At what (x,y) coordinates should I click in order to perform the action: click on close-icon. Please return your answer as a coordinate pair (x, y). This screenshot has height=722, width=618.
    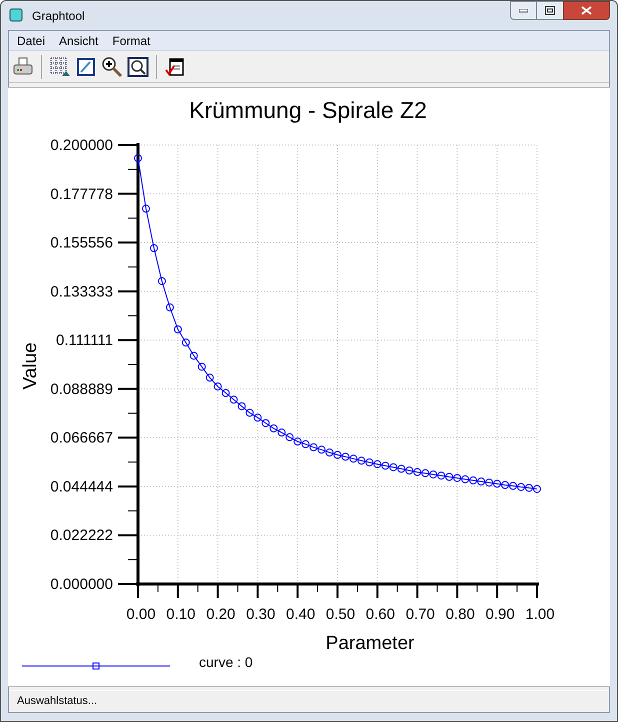
    Looking at the image, I should click on (586, 10).